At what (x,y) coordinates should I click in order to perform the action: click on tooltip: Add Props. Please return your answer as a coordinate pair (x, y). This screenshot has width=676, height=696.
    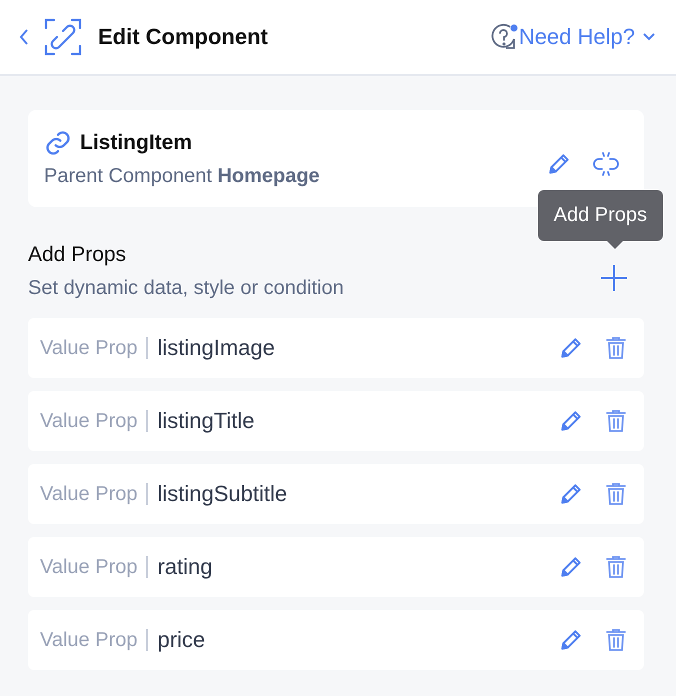
    Looking at the image, I should click on (600, 219).